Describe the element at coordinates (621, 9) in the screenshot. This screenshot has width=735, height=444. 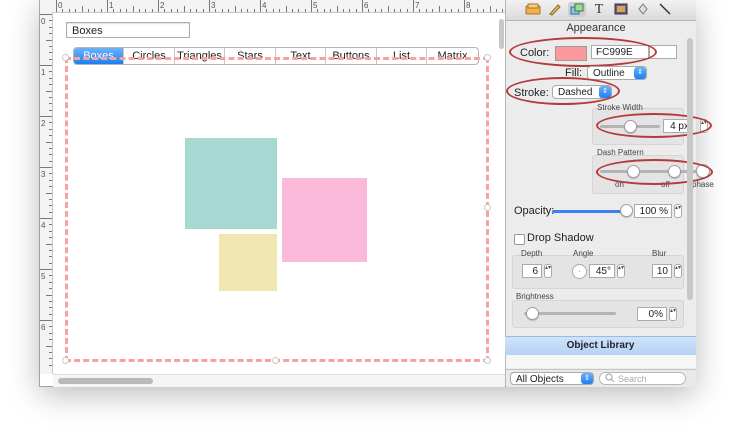
I see `media-icon` at that location.